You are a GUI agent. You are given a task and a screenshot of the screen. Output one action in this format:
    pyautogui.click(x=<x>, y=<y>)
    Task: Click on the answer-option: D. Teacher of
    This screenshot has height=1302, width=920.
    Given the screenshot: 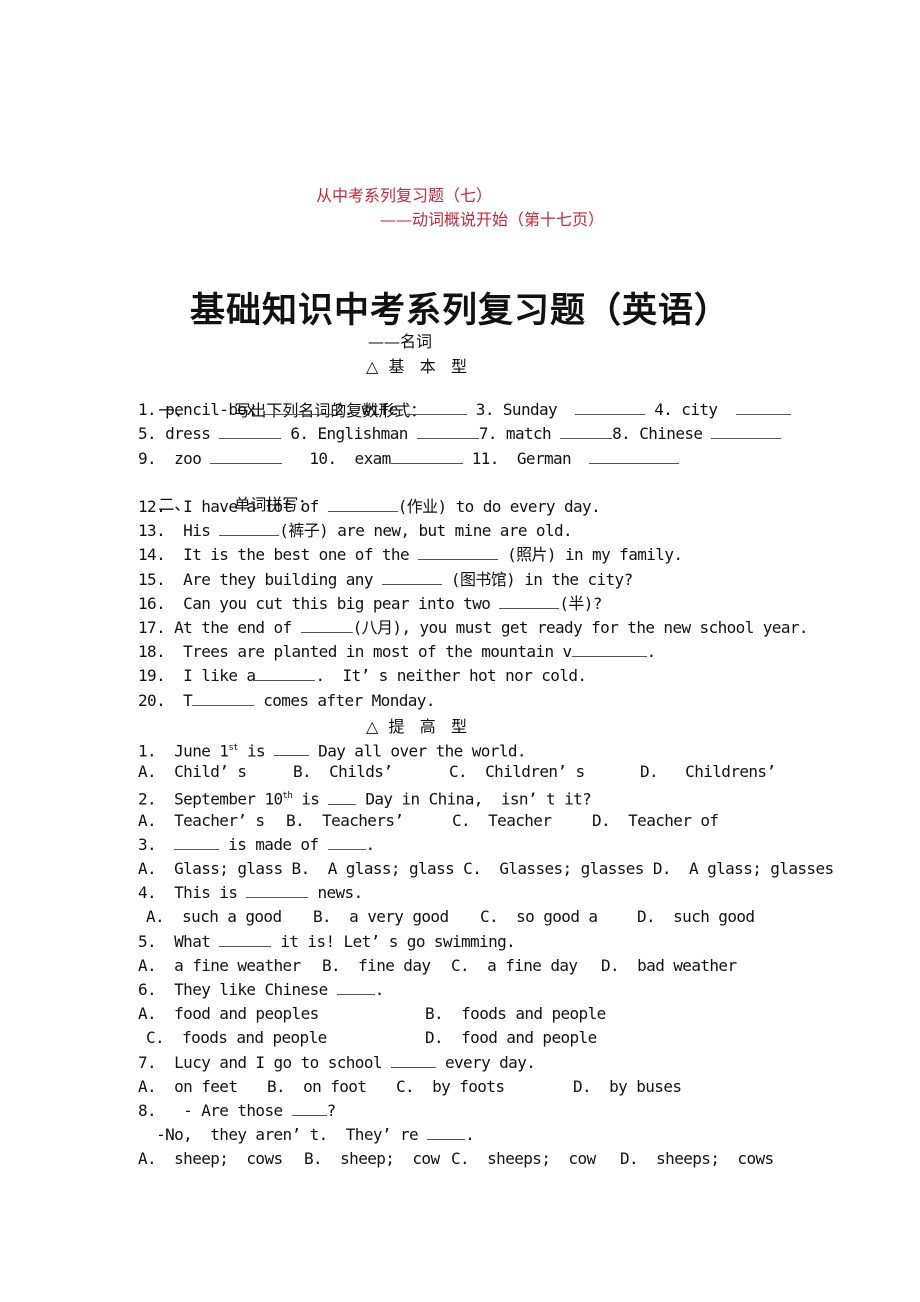 What is the action you would take?
    pyautogui.click(x=655, y=821)
    